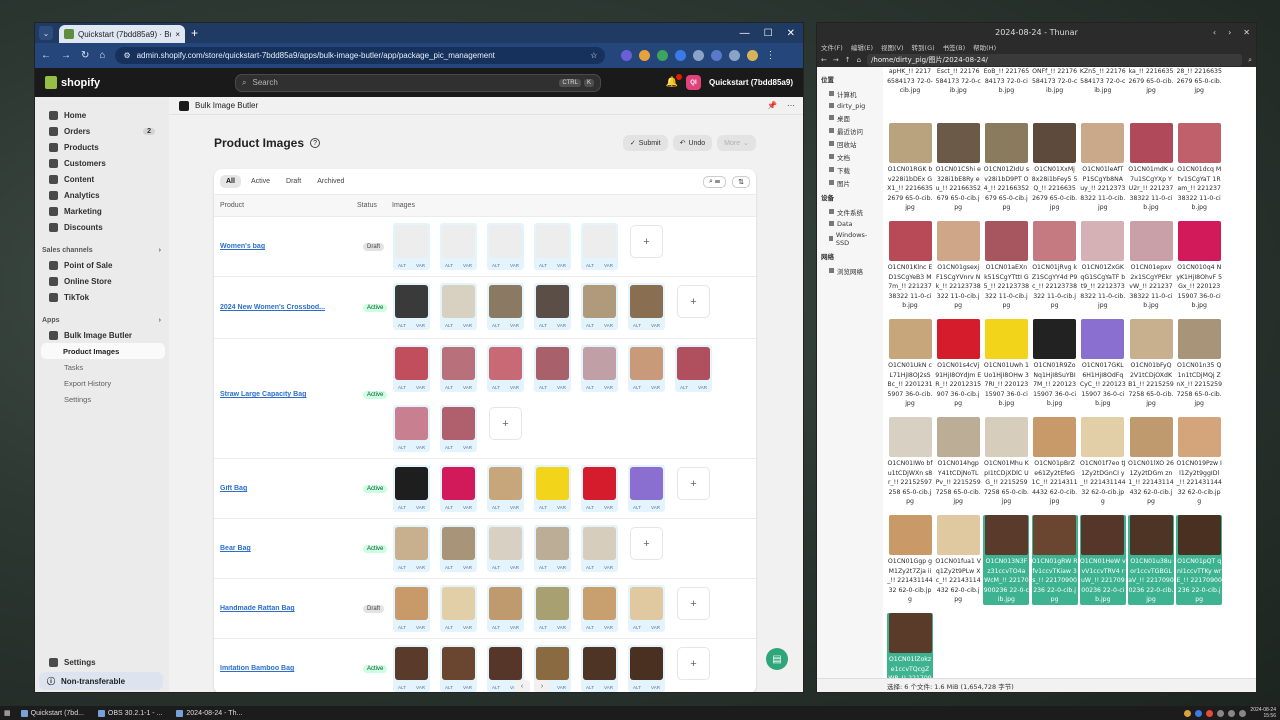  What do you see at coordinates (102, 297) in the screenshot?
I see `sidebar-item-tiktok: TikTok` at bounding box center [102, 297].